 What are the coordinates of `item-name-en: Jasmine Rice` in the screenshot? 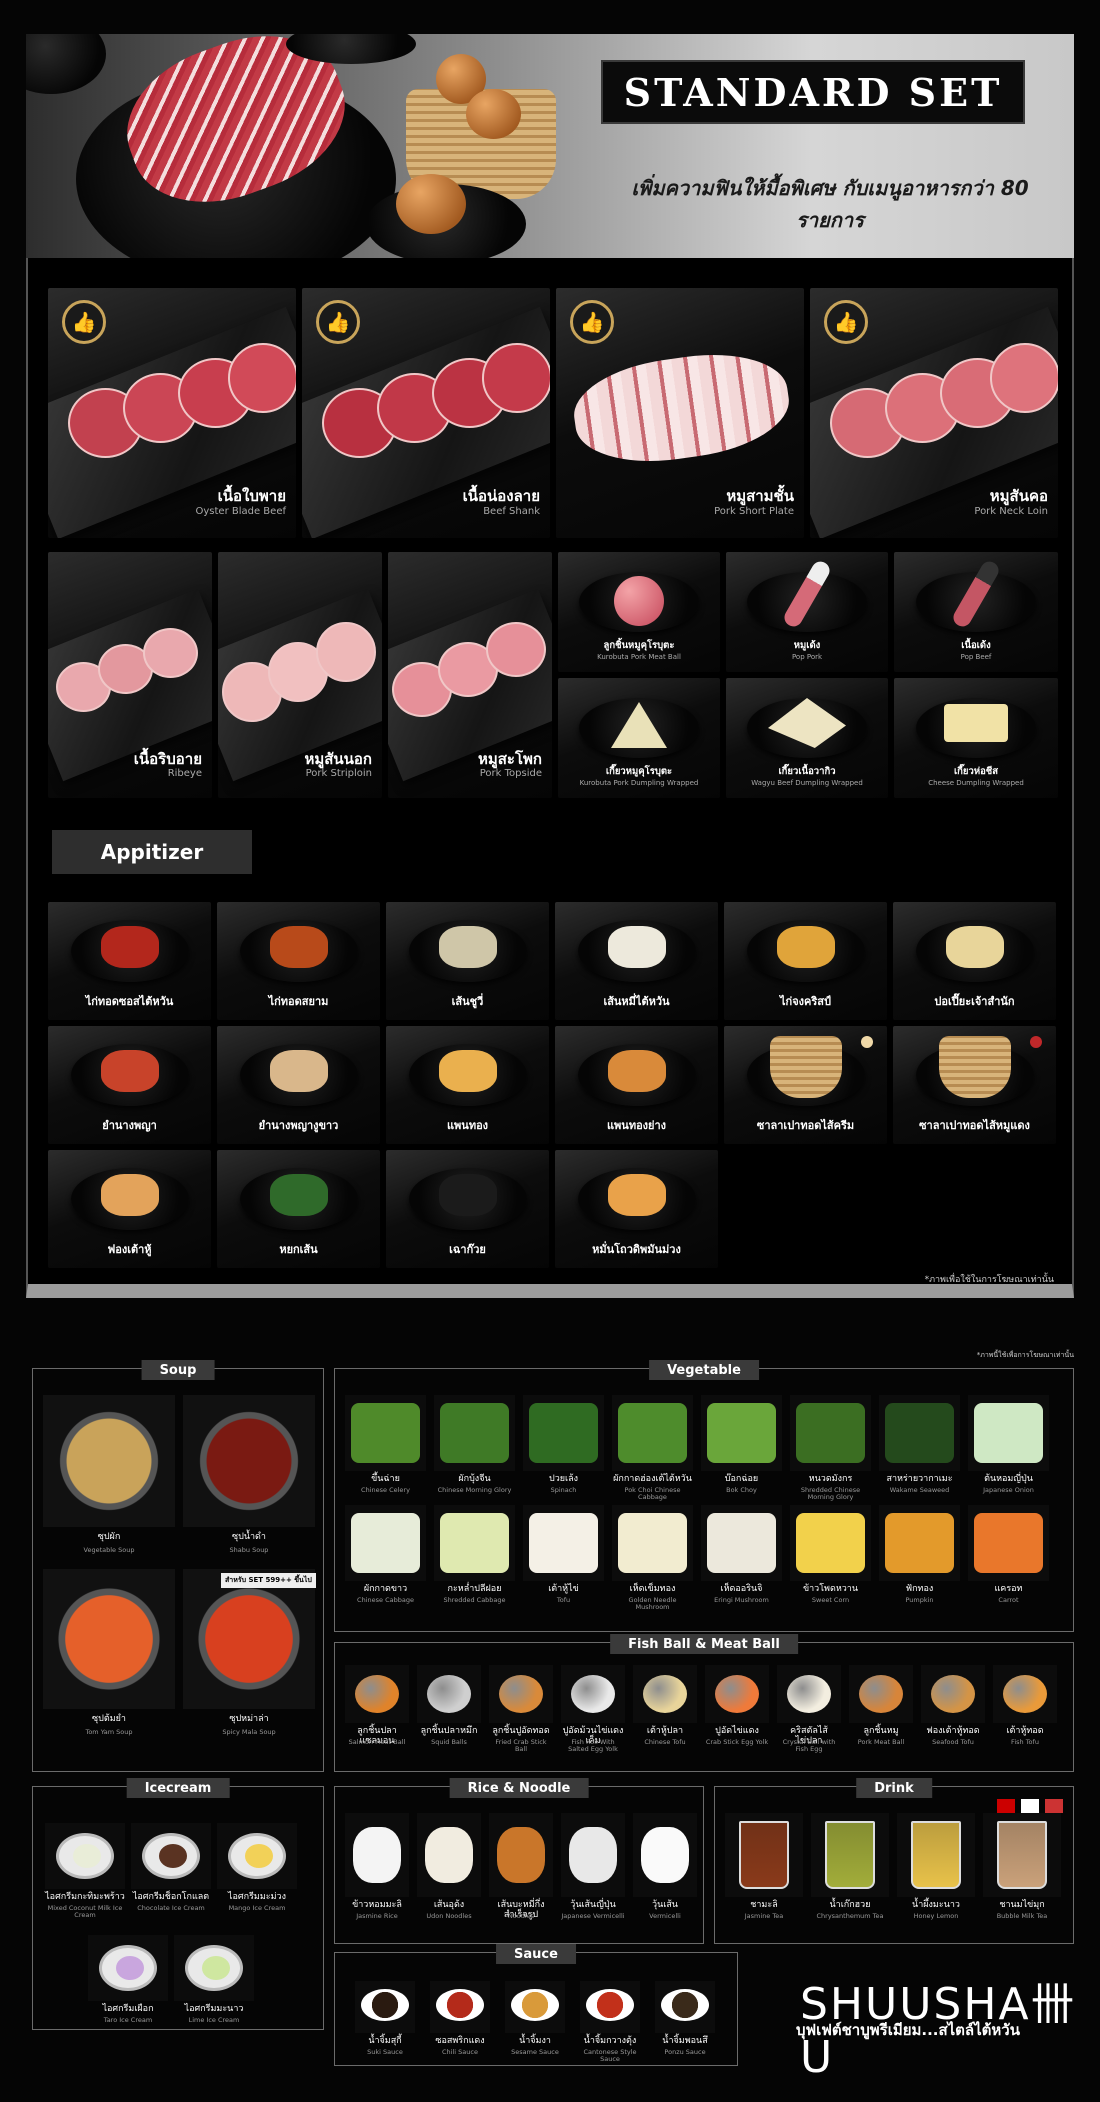 It's located at (377, 1916).